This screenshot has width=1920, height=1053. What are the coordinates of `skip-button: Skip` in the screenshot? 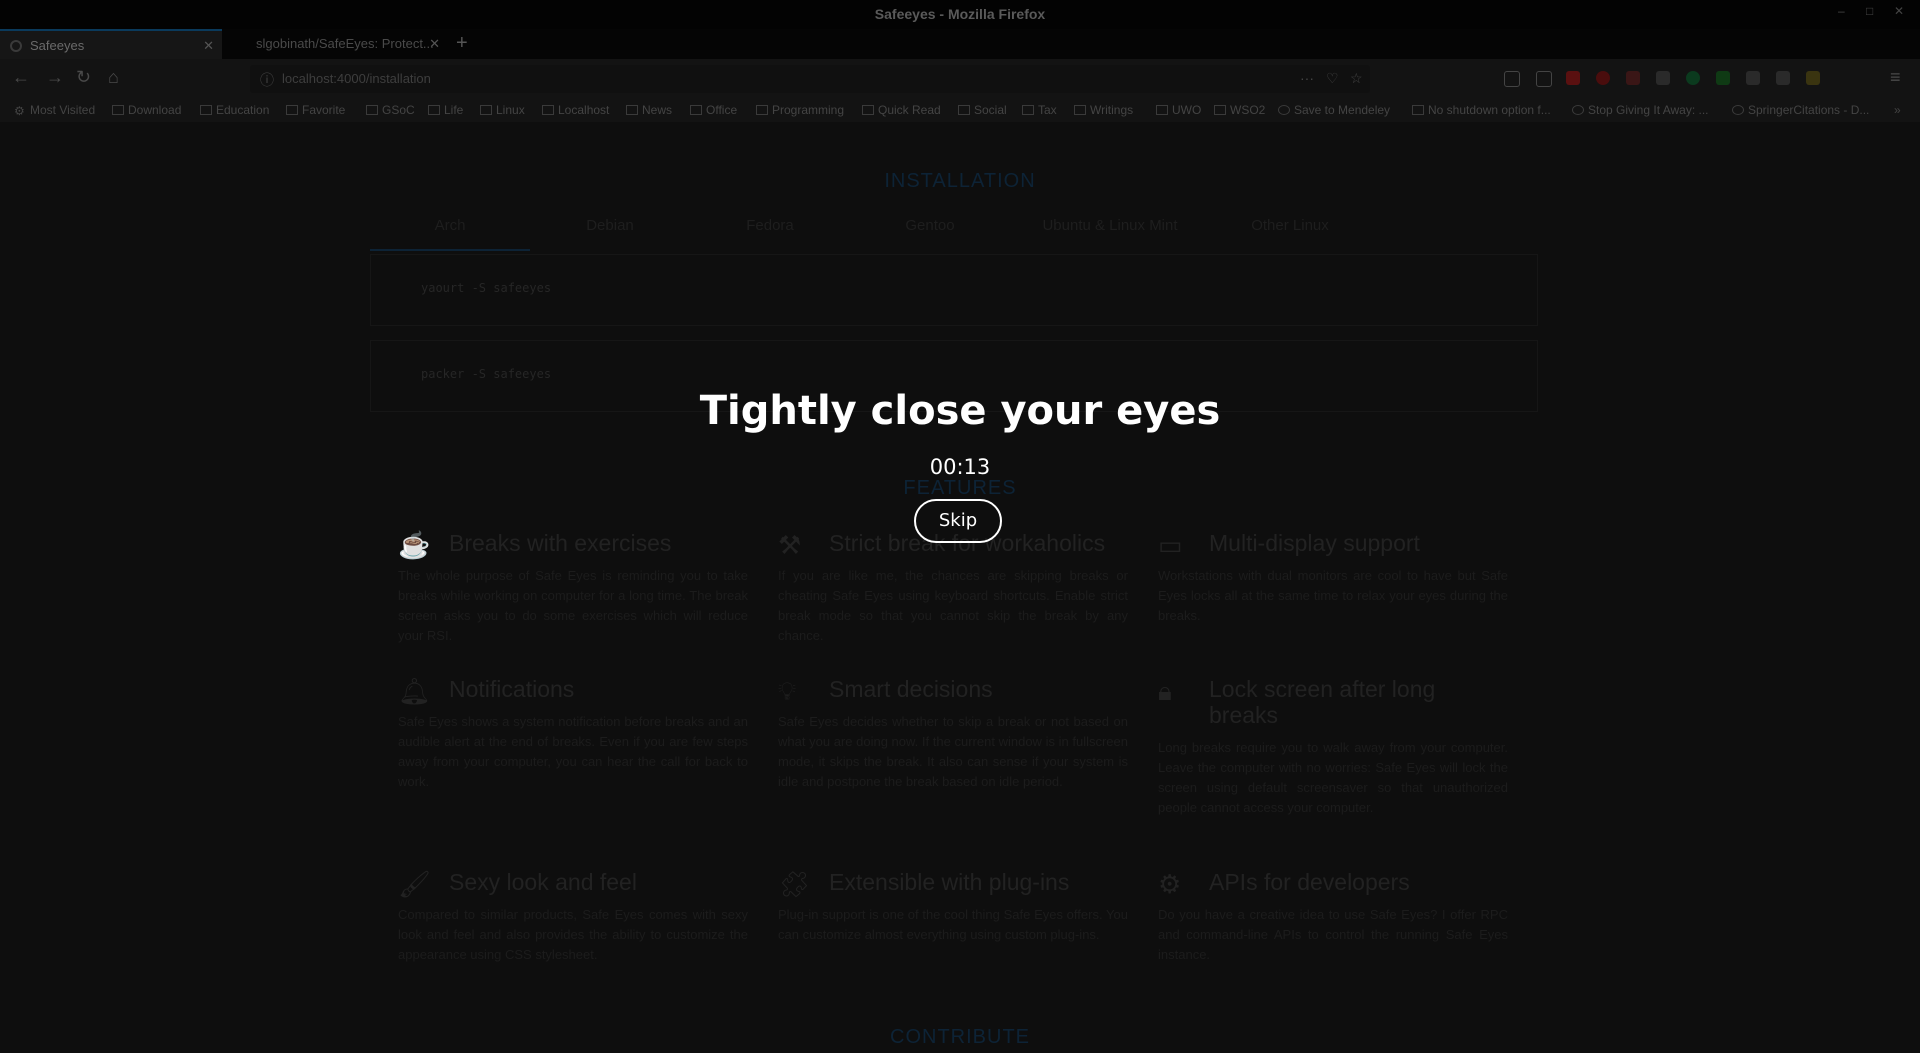 It's located at (958, 521).